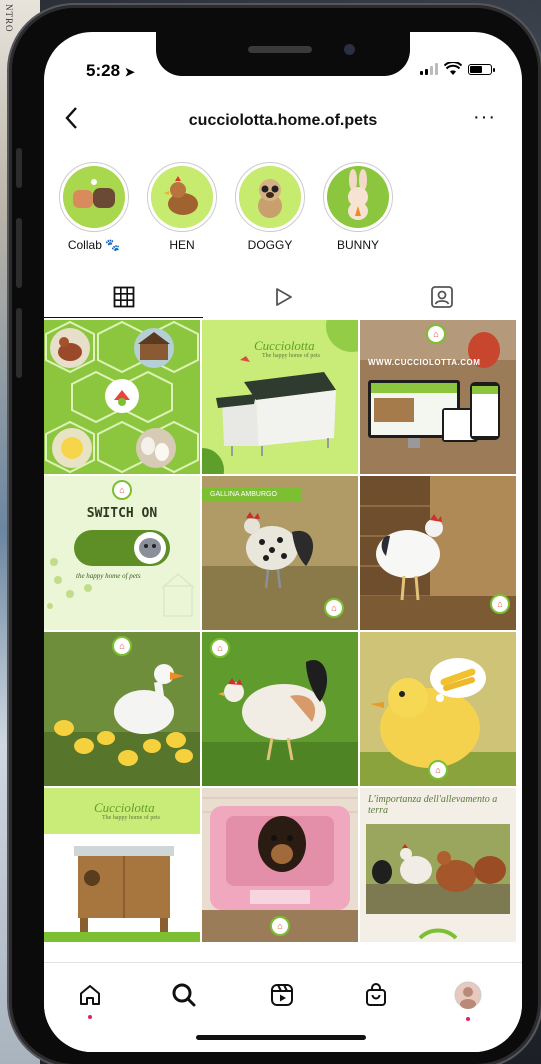 This screenshot has height=1064, width=541. I want to click on nav-profile, so click(468, 998).